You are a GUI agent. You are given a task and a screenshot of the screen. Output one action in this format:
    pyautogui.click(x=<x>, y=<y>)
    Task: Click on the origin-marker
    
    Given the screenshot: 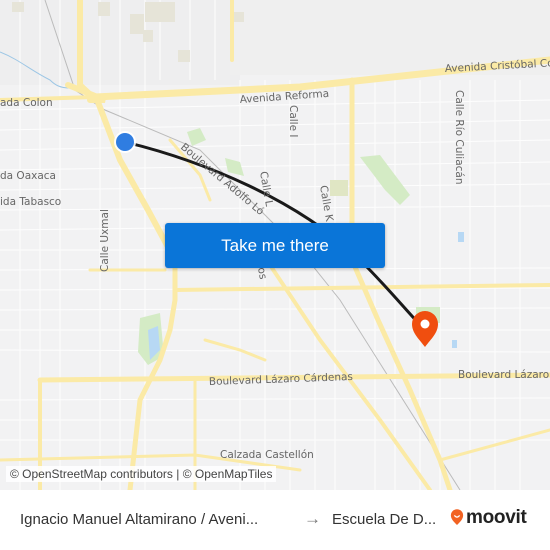 What is the action you would take?
    pyautogui.click(x=125, y=142)
    